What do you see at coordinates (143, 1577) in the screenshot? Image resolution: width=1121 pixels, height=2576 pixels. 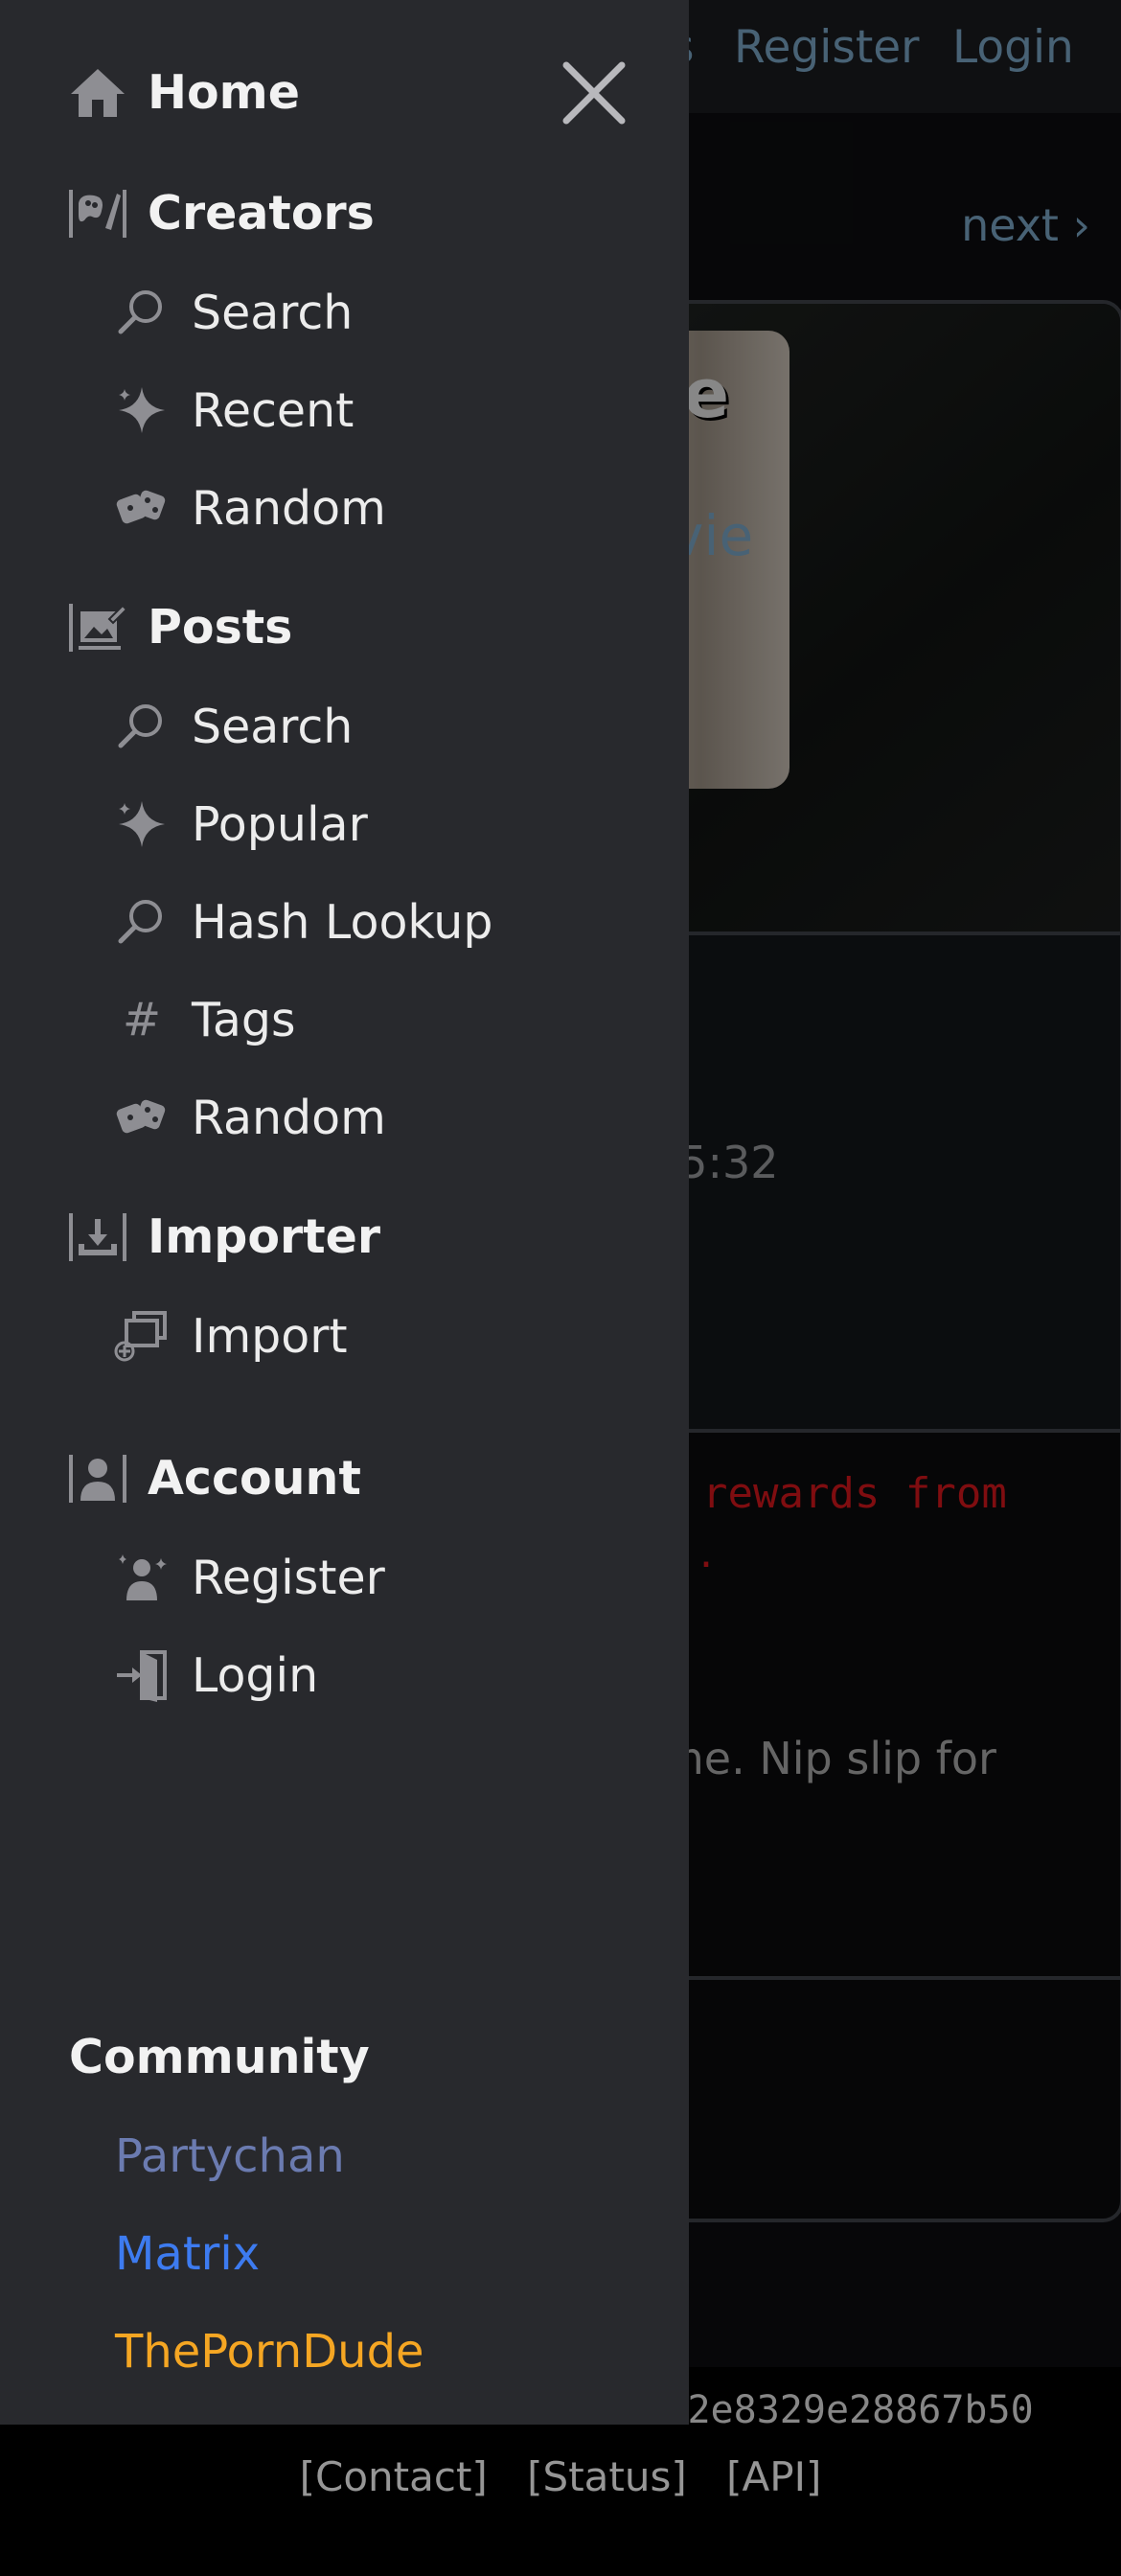 I see `user-add-icon` at bounding box center [143, 1577].